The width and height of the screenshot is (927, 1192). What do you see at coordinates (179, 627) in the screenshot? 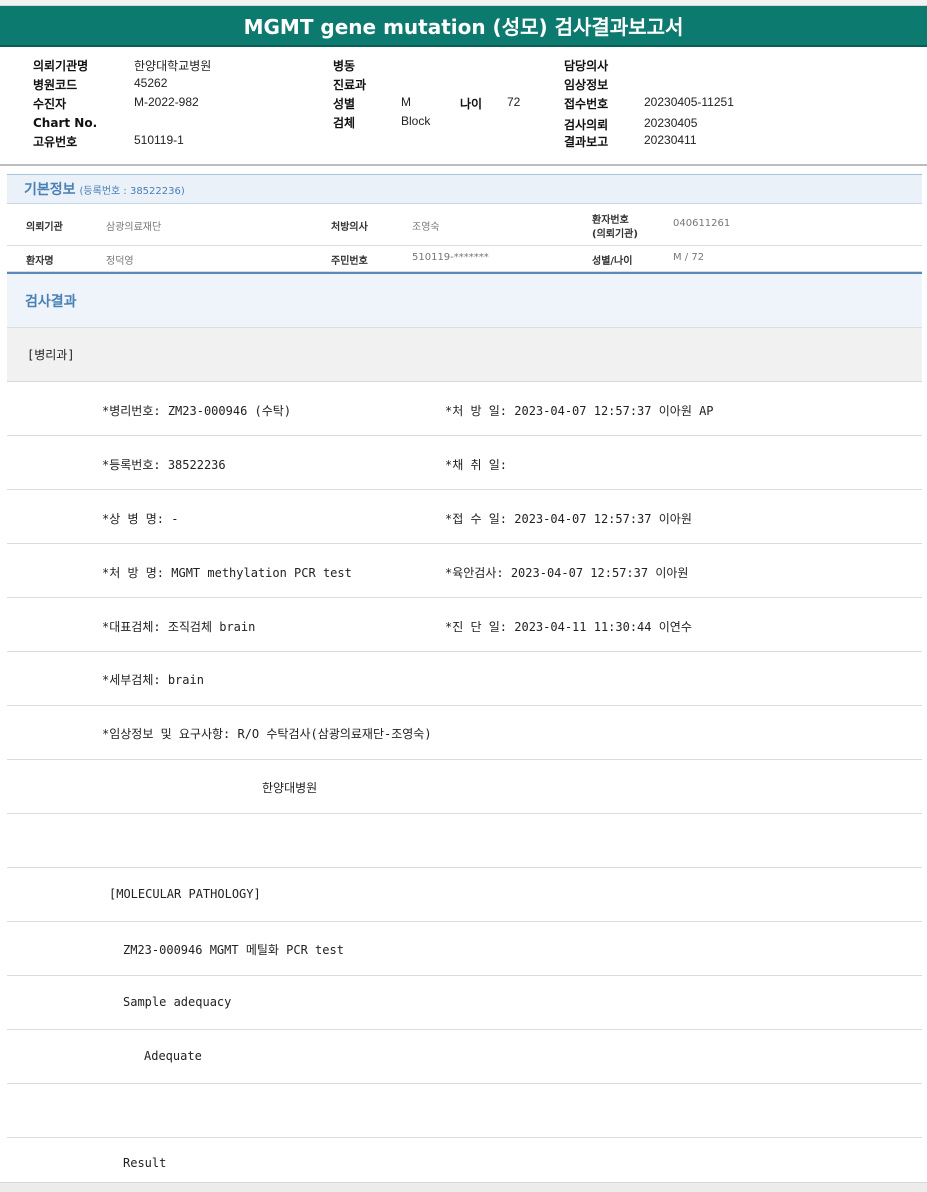
I see `representative-specimen: *대표검체: 조직검체 brain` at bounding box center [179, 627].